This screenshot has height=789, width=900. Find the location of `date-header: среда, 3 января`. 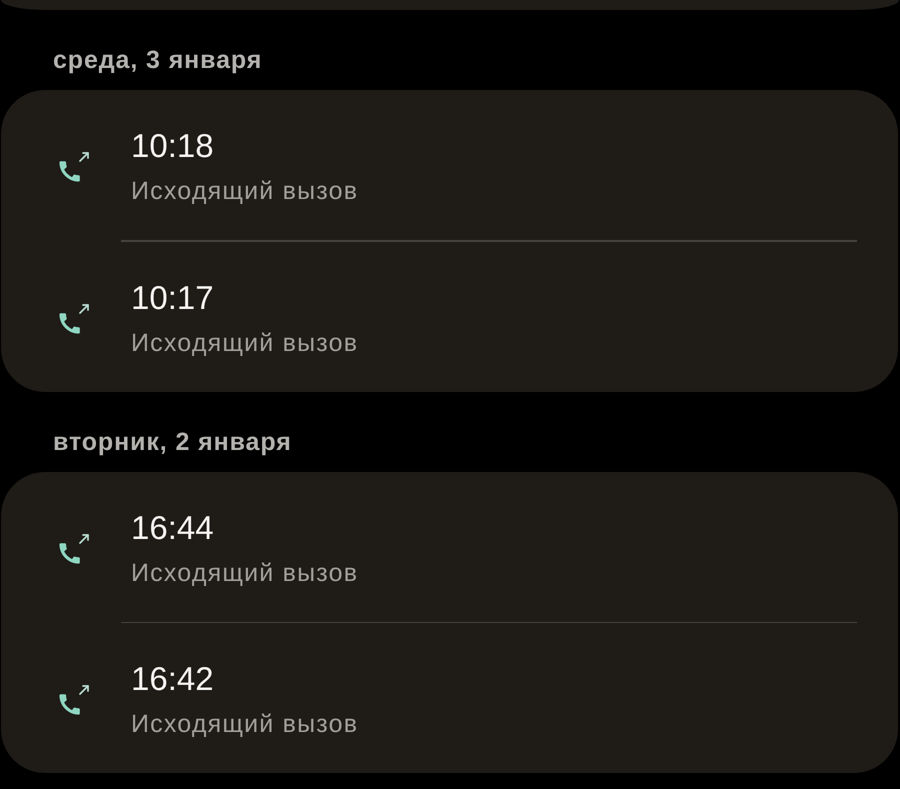

date-header: среда, 3 января is located at coordinates (157, 60).